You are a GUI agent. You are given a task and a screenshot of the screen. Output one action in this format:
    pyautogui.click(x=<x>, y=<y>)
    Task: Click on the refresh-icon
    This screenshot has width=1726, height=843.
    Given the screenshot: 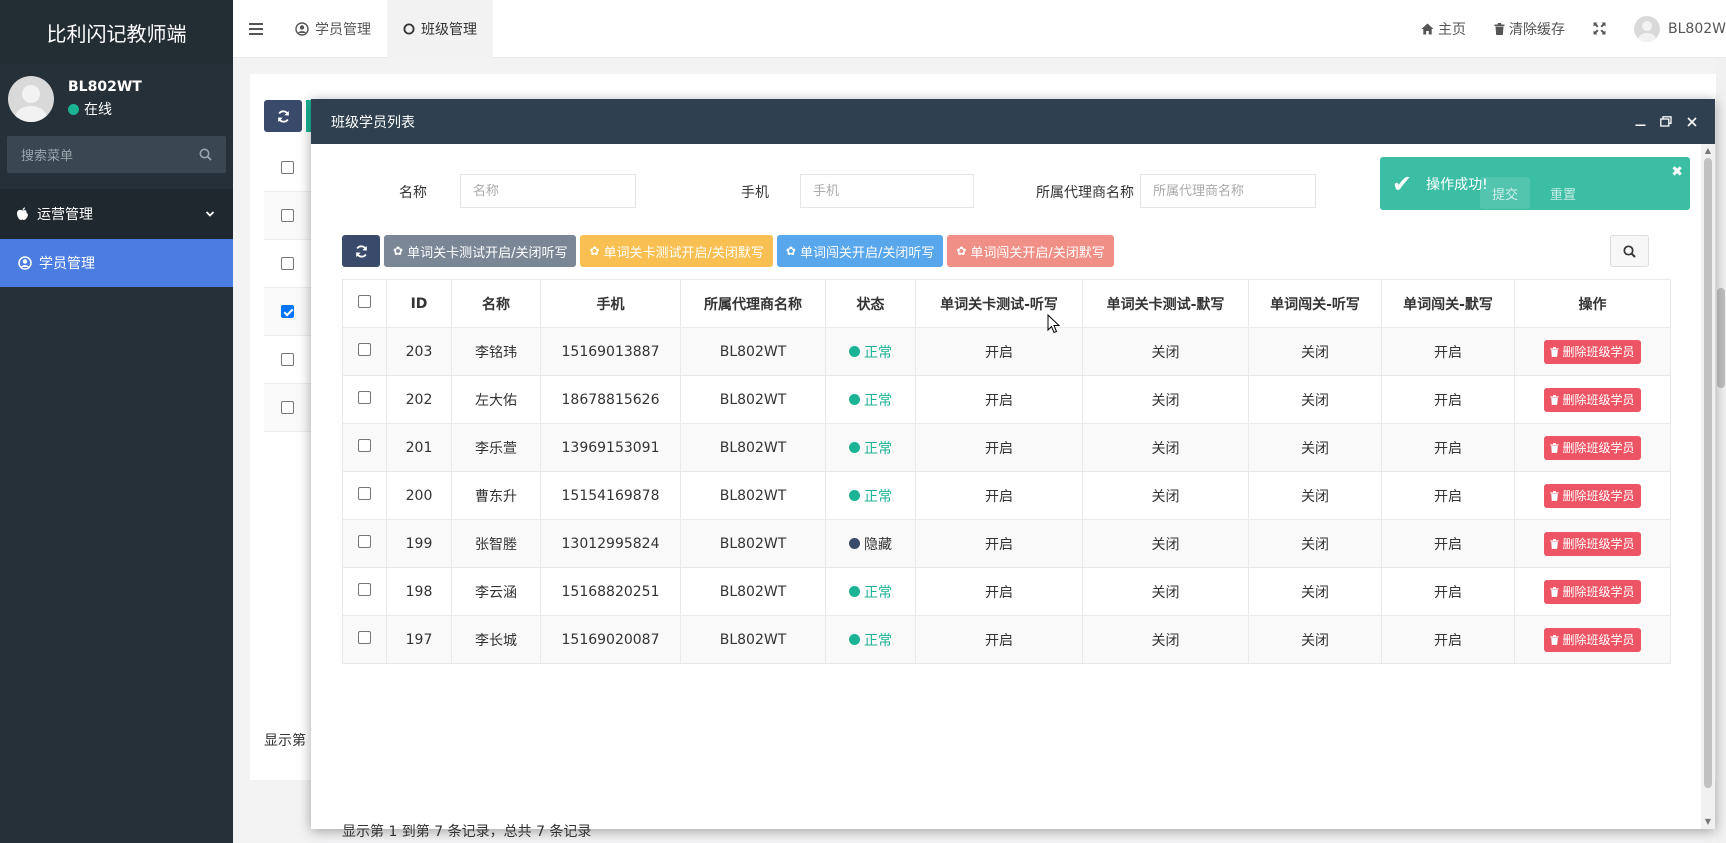 What is the action you would take?
    pyautogui.click(x=361, y=251)
    